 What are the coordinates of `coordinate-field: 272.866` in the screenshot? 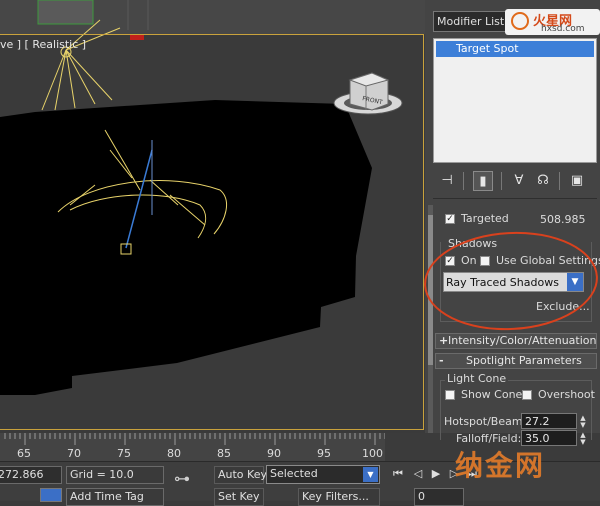 It's located at (31, 475).